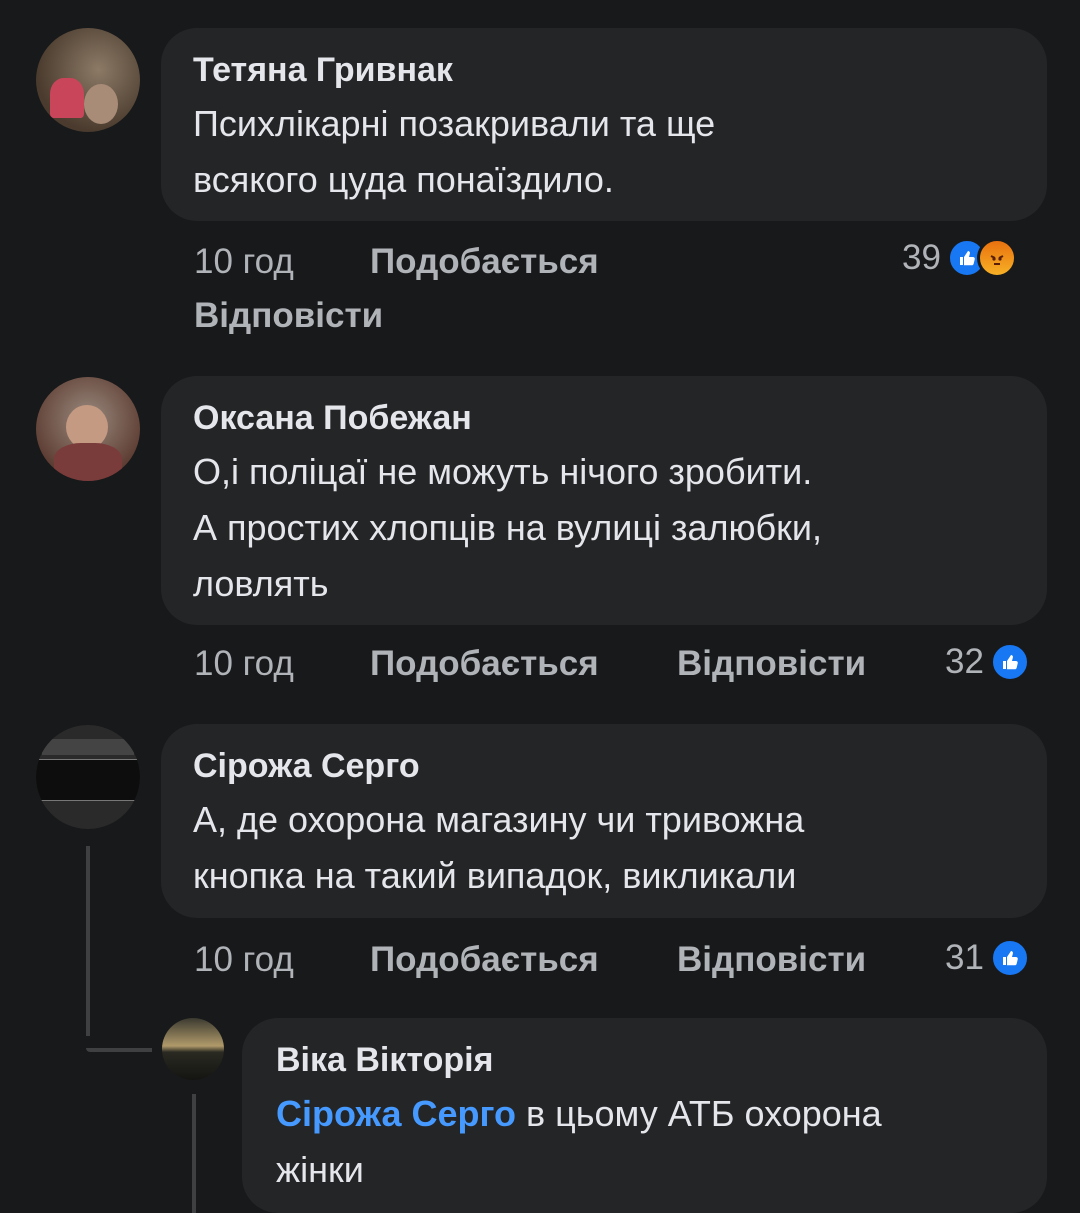 Image resolution: width=1080 pixels, height=1213 pixels. I want to click on reply-text: Сірожа Серго в цьому АТБ охорона жінки, so click(644, 1142).